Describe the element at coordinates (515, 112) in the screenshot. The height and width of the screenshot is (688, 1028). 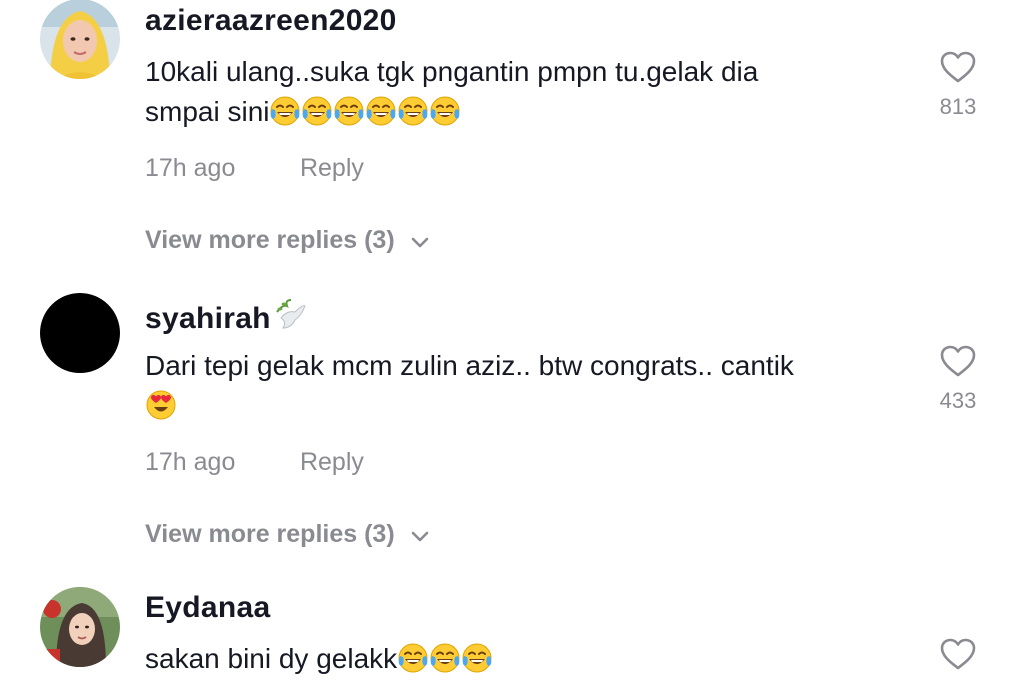
I see `comment-text-line: smpai sini` at that location.